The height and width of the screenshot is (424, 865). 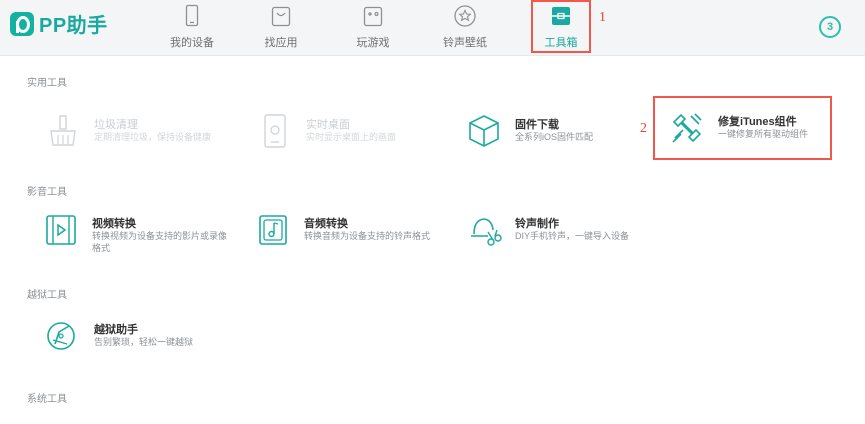 I want to click on cube-icon, so click(x=484, y=131).